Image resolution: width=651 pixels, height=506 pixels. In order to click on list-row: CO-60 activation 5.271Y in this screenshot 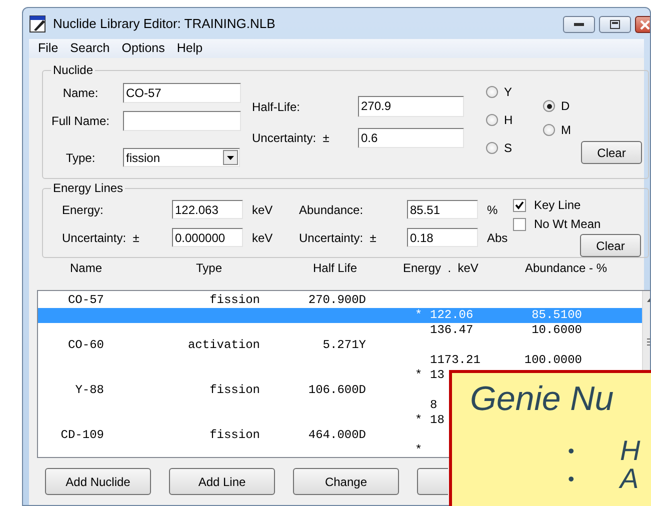, I will do `click(202, 345)`.